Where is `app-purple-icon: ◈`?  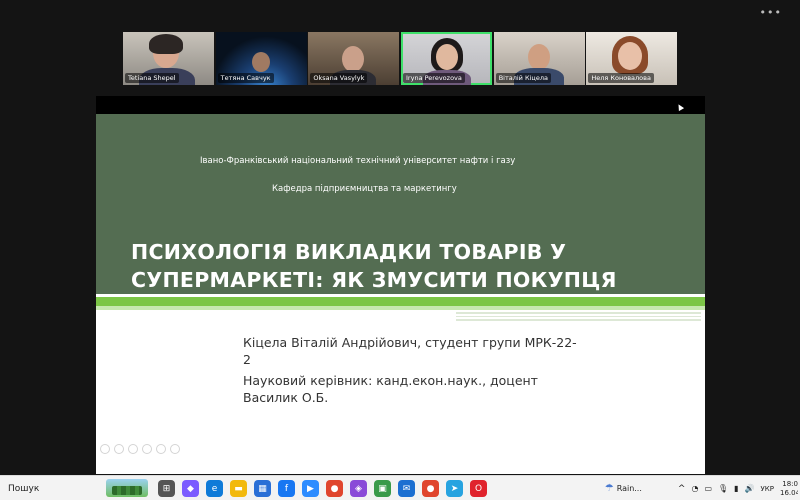
app-purple-icon: ◈ is located at coordinates (358, 488).